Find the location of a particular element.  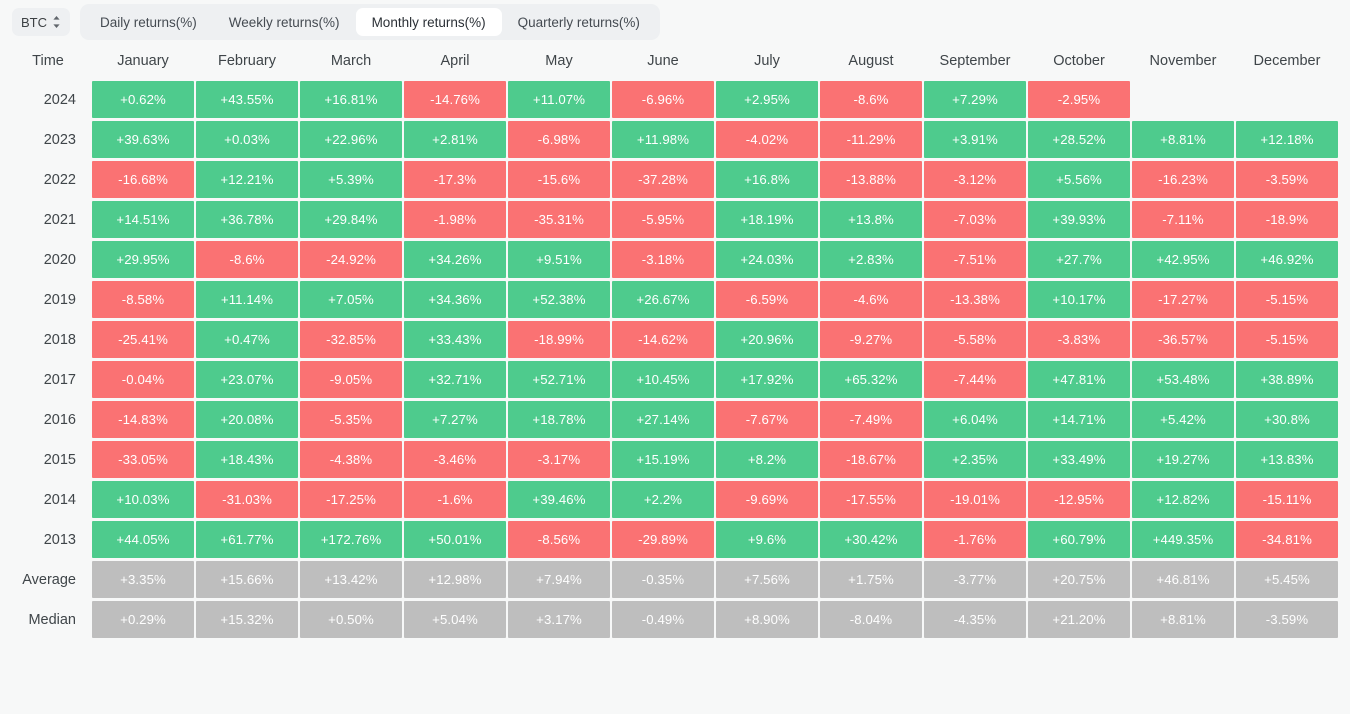

cell-2018-December: -5.15% is located at coordinates (1287, 339).